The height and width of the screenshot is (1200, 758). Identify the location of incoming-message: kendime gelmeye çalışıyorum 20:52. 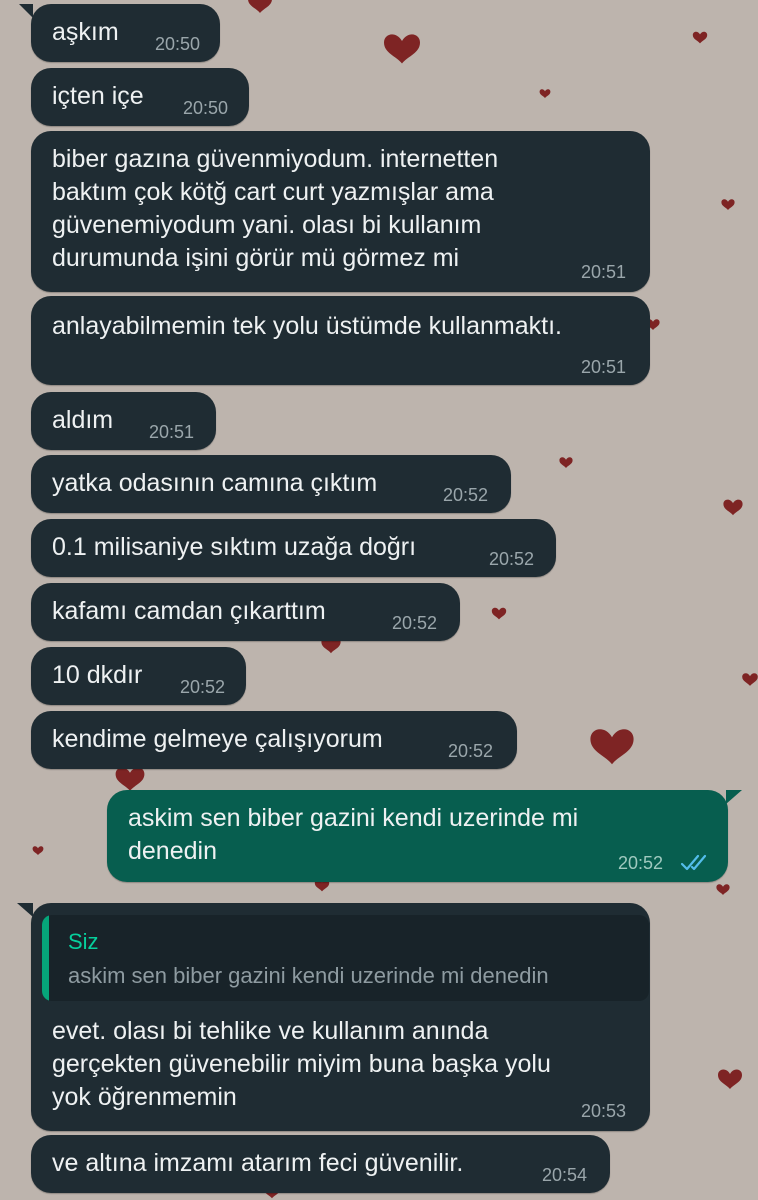
(274, 740).